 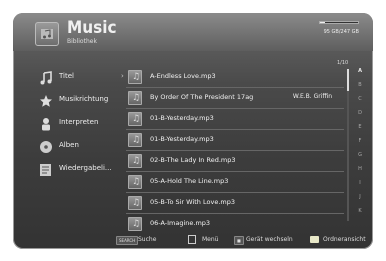 I want to click on menu-icon, so click(x=192, y=239).